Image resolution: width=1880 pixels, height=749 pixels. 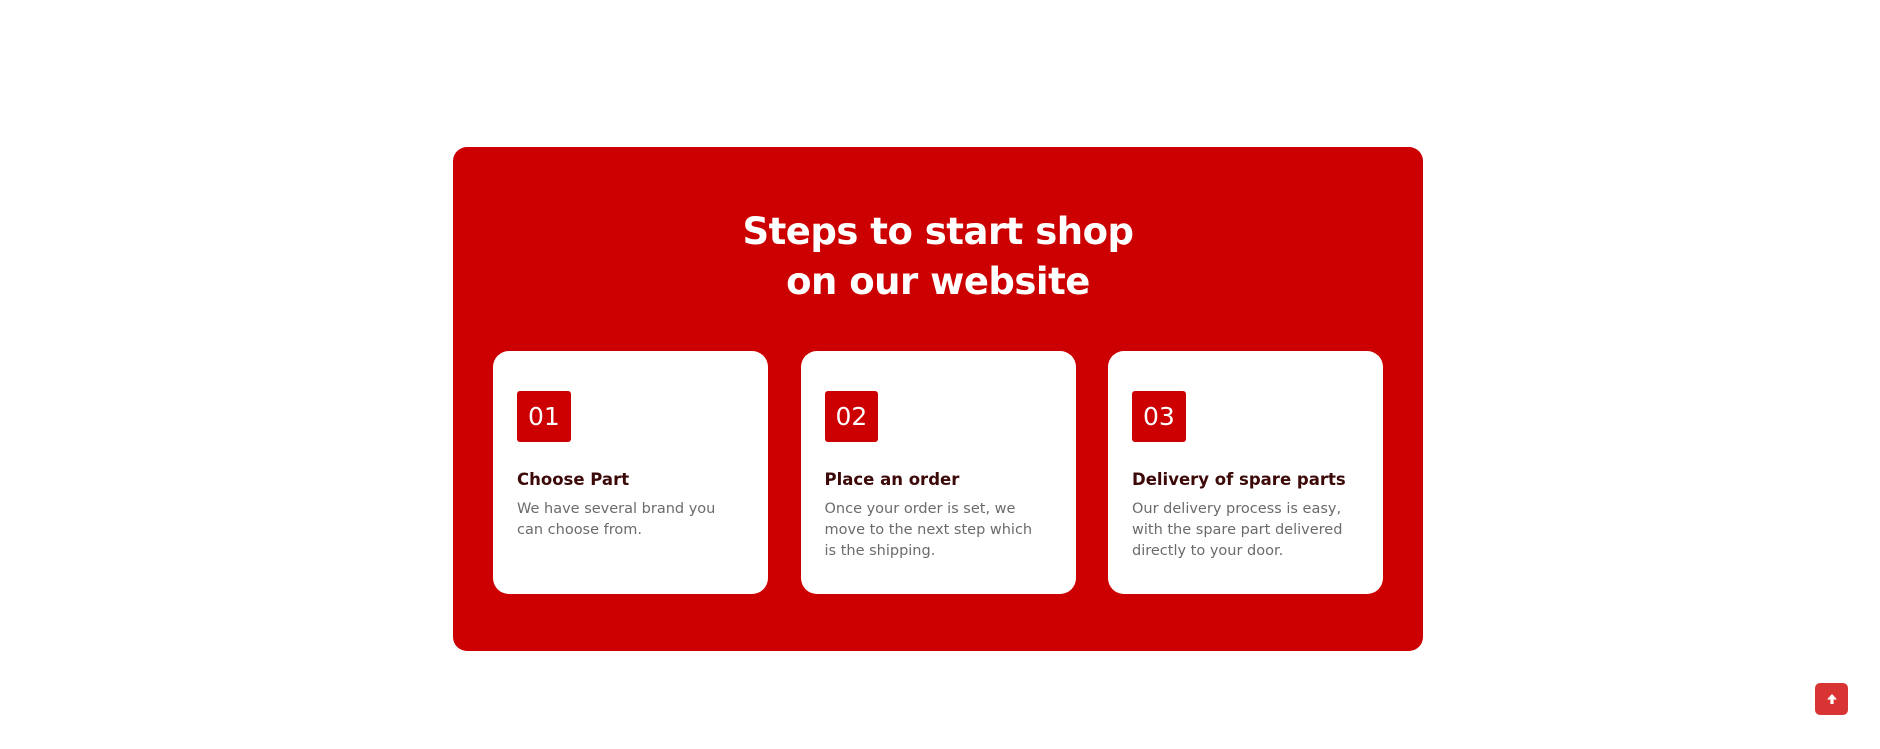 What do you see at coordinates (938, 281) in the screenshot?
I see `heading-line-2: on our website` at bounding box center [938, 281].